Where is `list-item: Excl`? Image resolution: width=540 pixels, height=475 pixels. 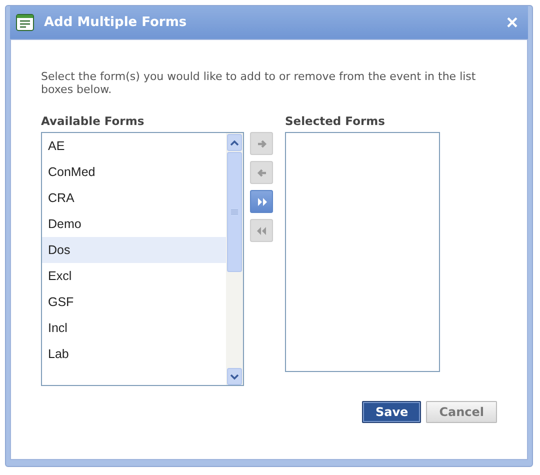
list-item: Excl is located at coordinates (134, 276).